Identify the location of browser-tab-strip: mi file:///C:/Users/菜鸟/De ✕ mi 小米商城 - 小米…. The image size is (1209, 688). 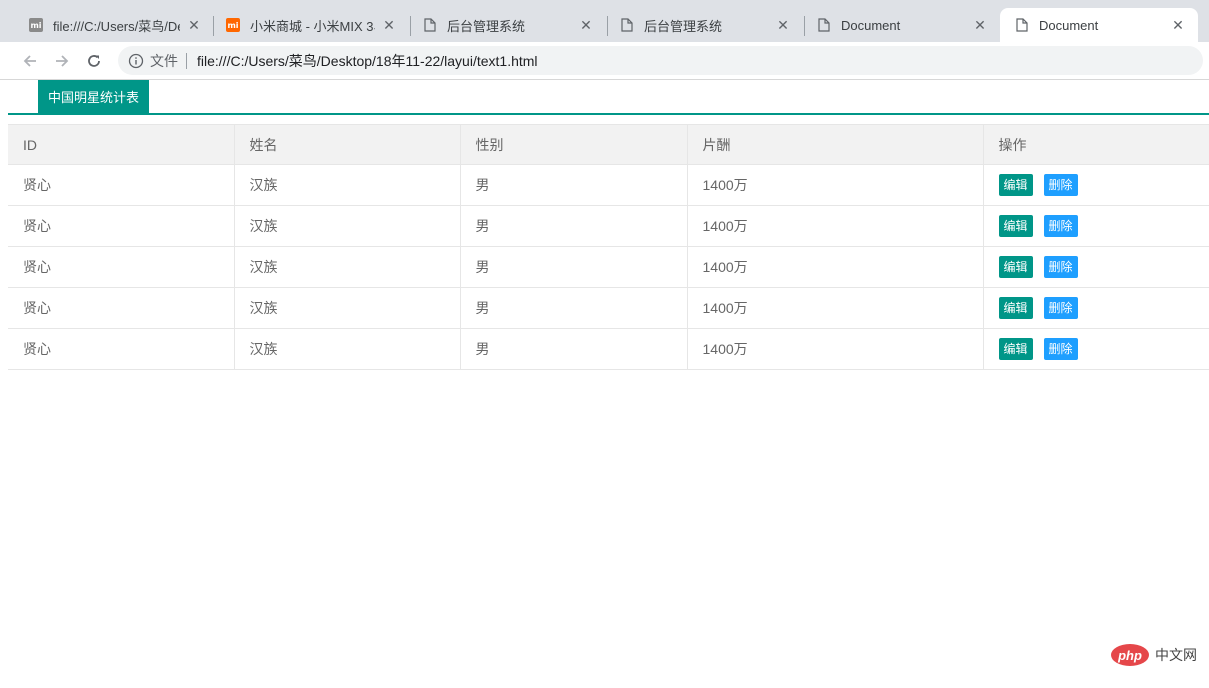
(604, 21).